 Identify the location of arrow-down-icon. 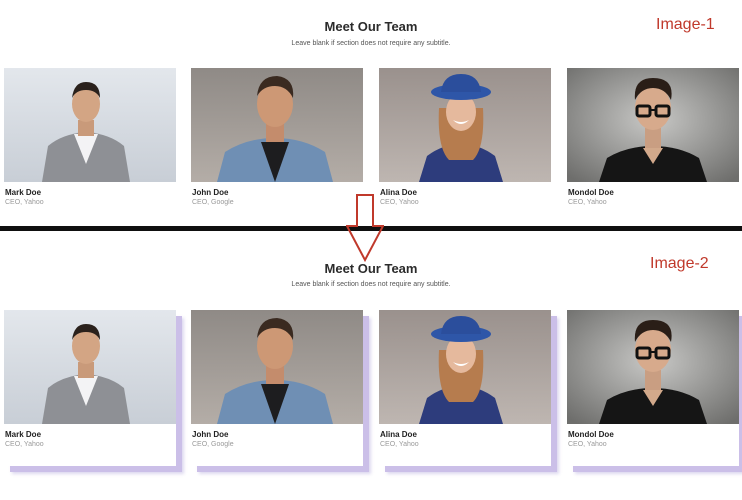
(365, 228).